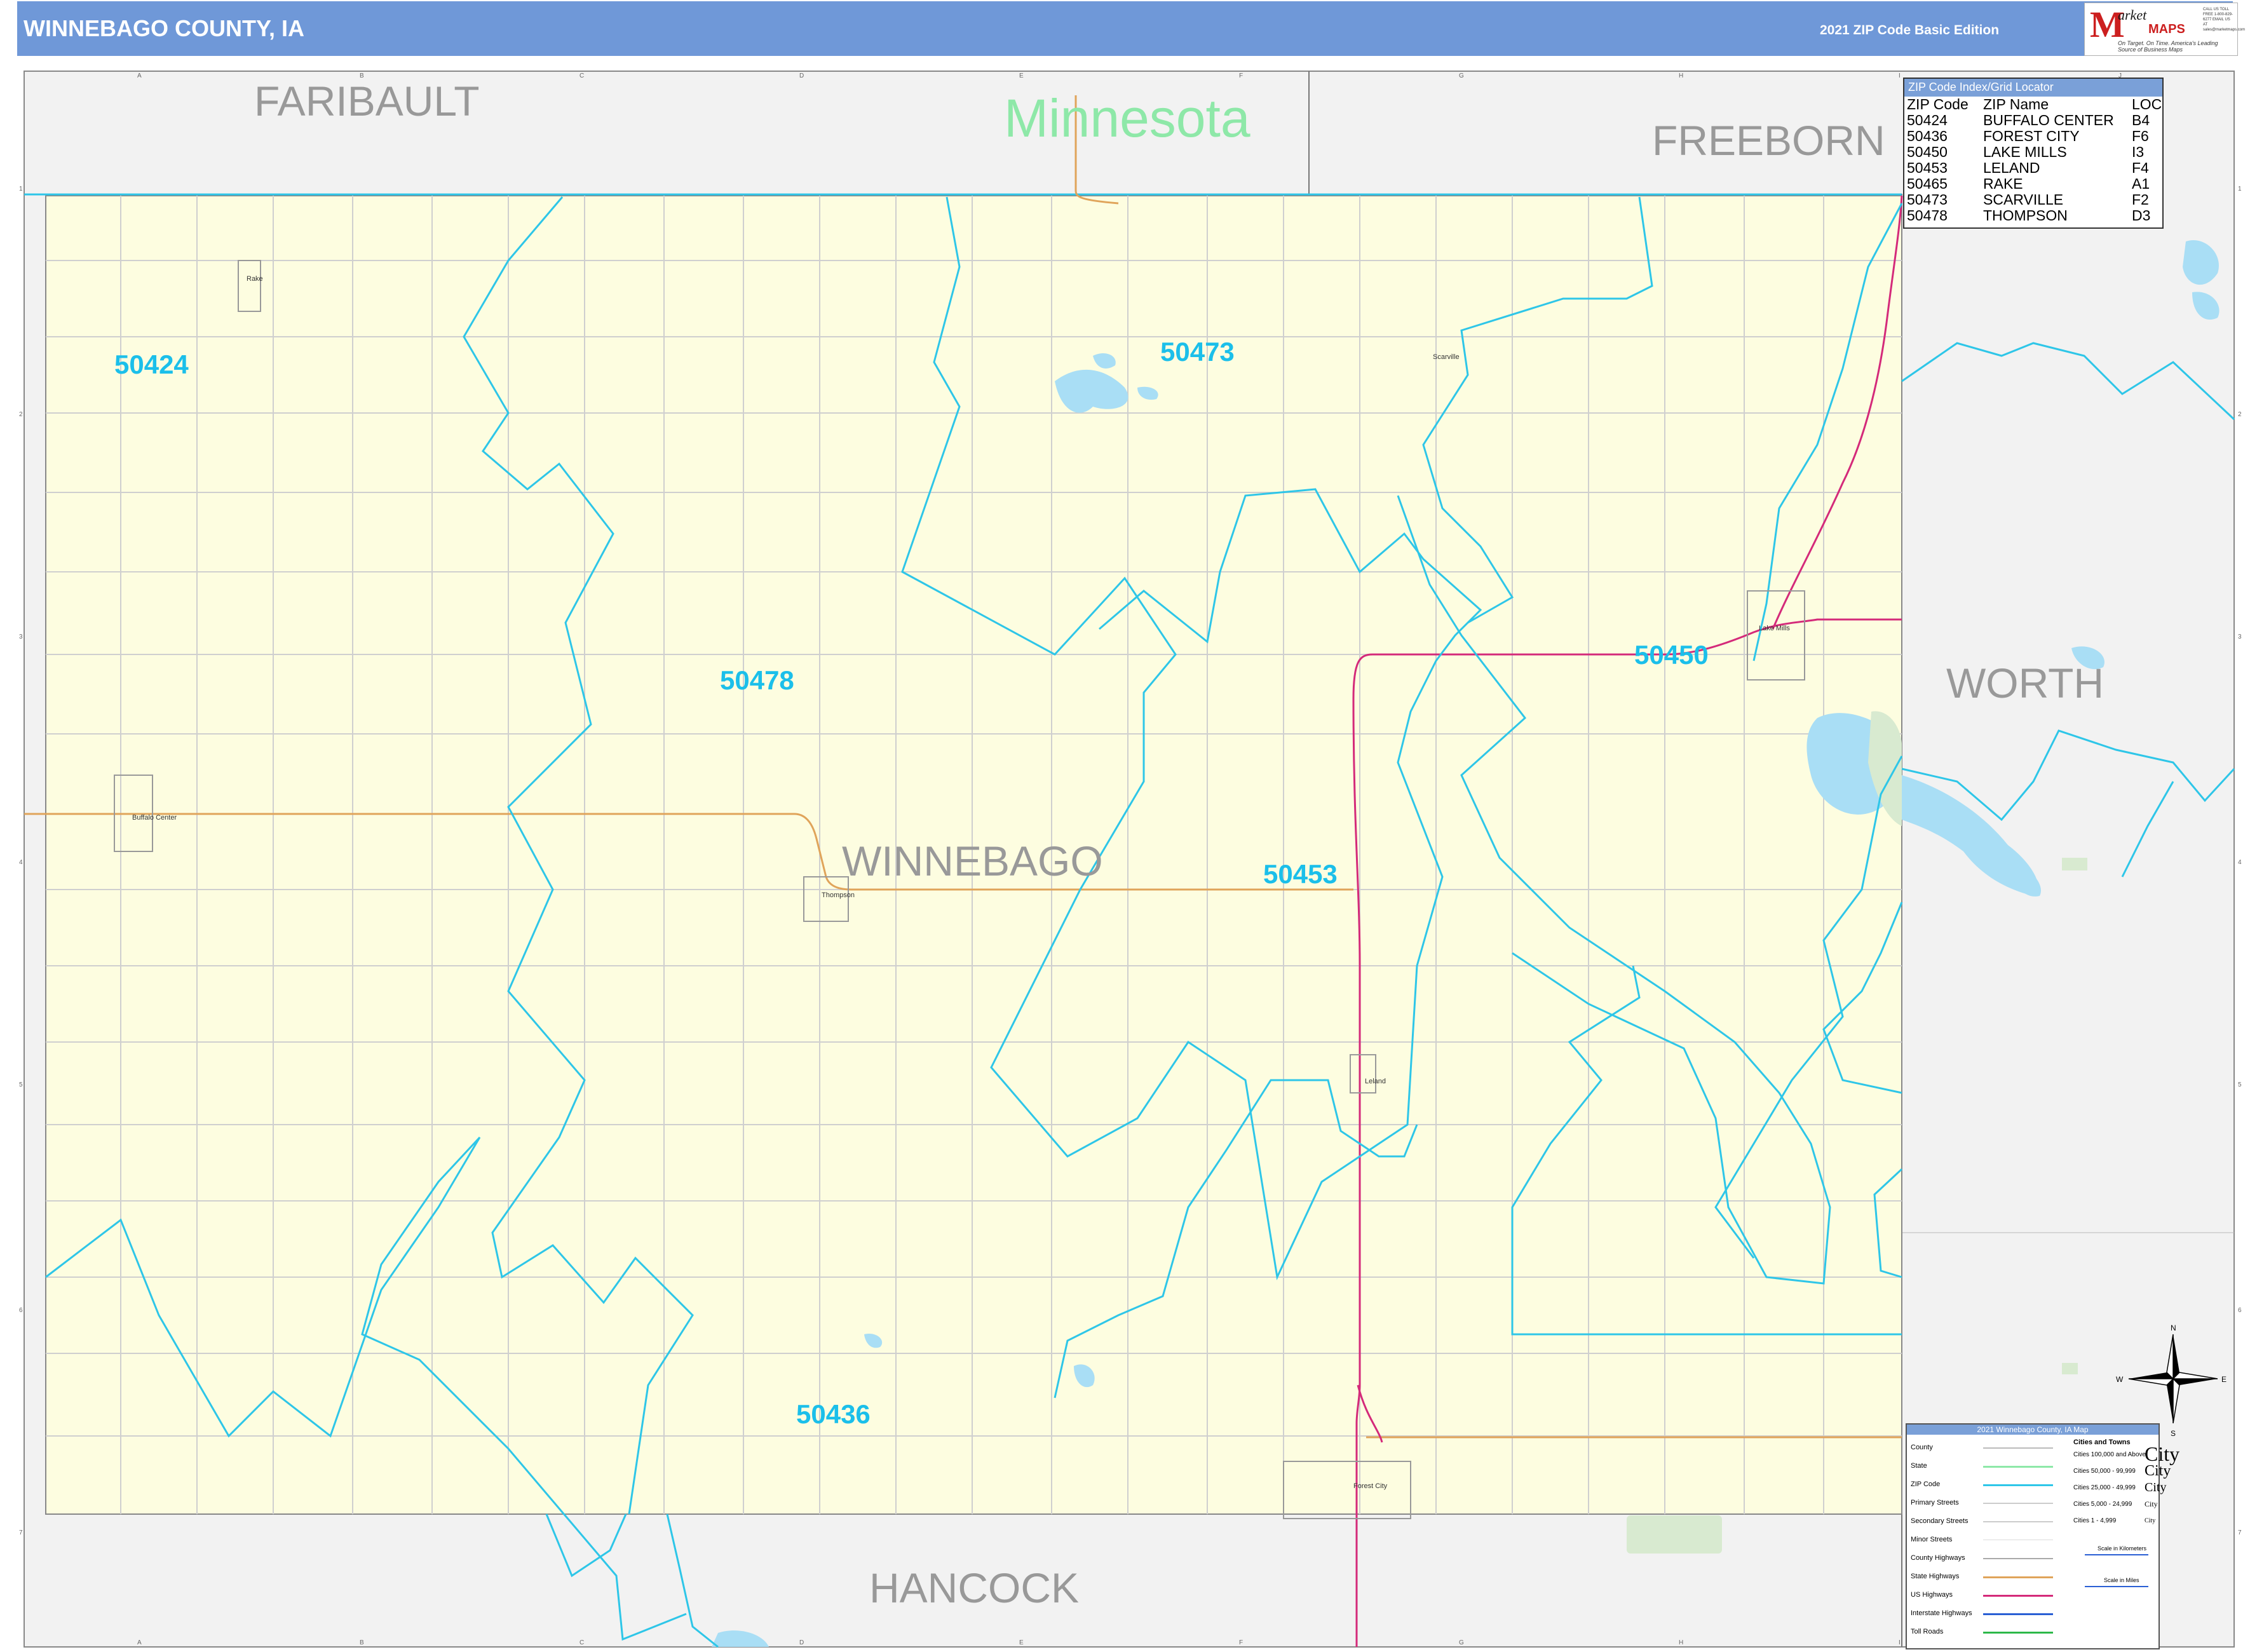 The image size is (2250, 1652). I want to click on zip-index-row: 50450 LAKE MILLS I3, so click(2033, 152).